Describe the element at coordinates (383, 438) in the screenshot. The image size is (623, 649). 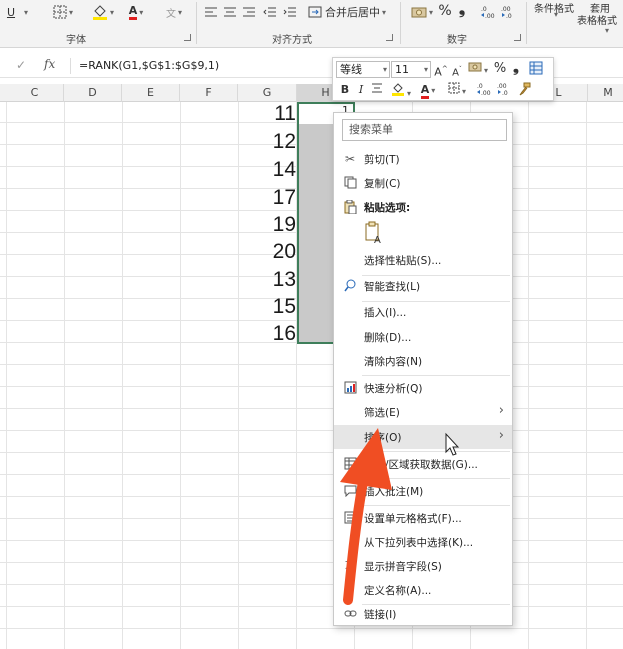
I see `menu-item-sort-label: 排序(O)` at that location.